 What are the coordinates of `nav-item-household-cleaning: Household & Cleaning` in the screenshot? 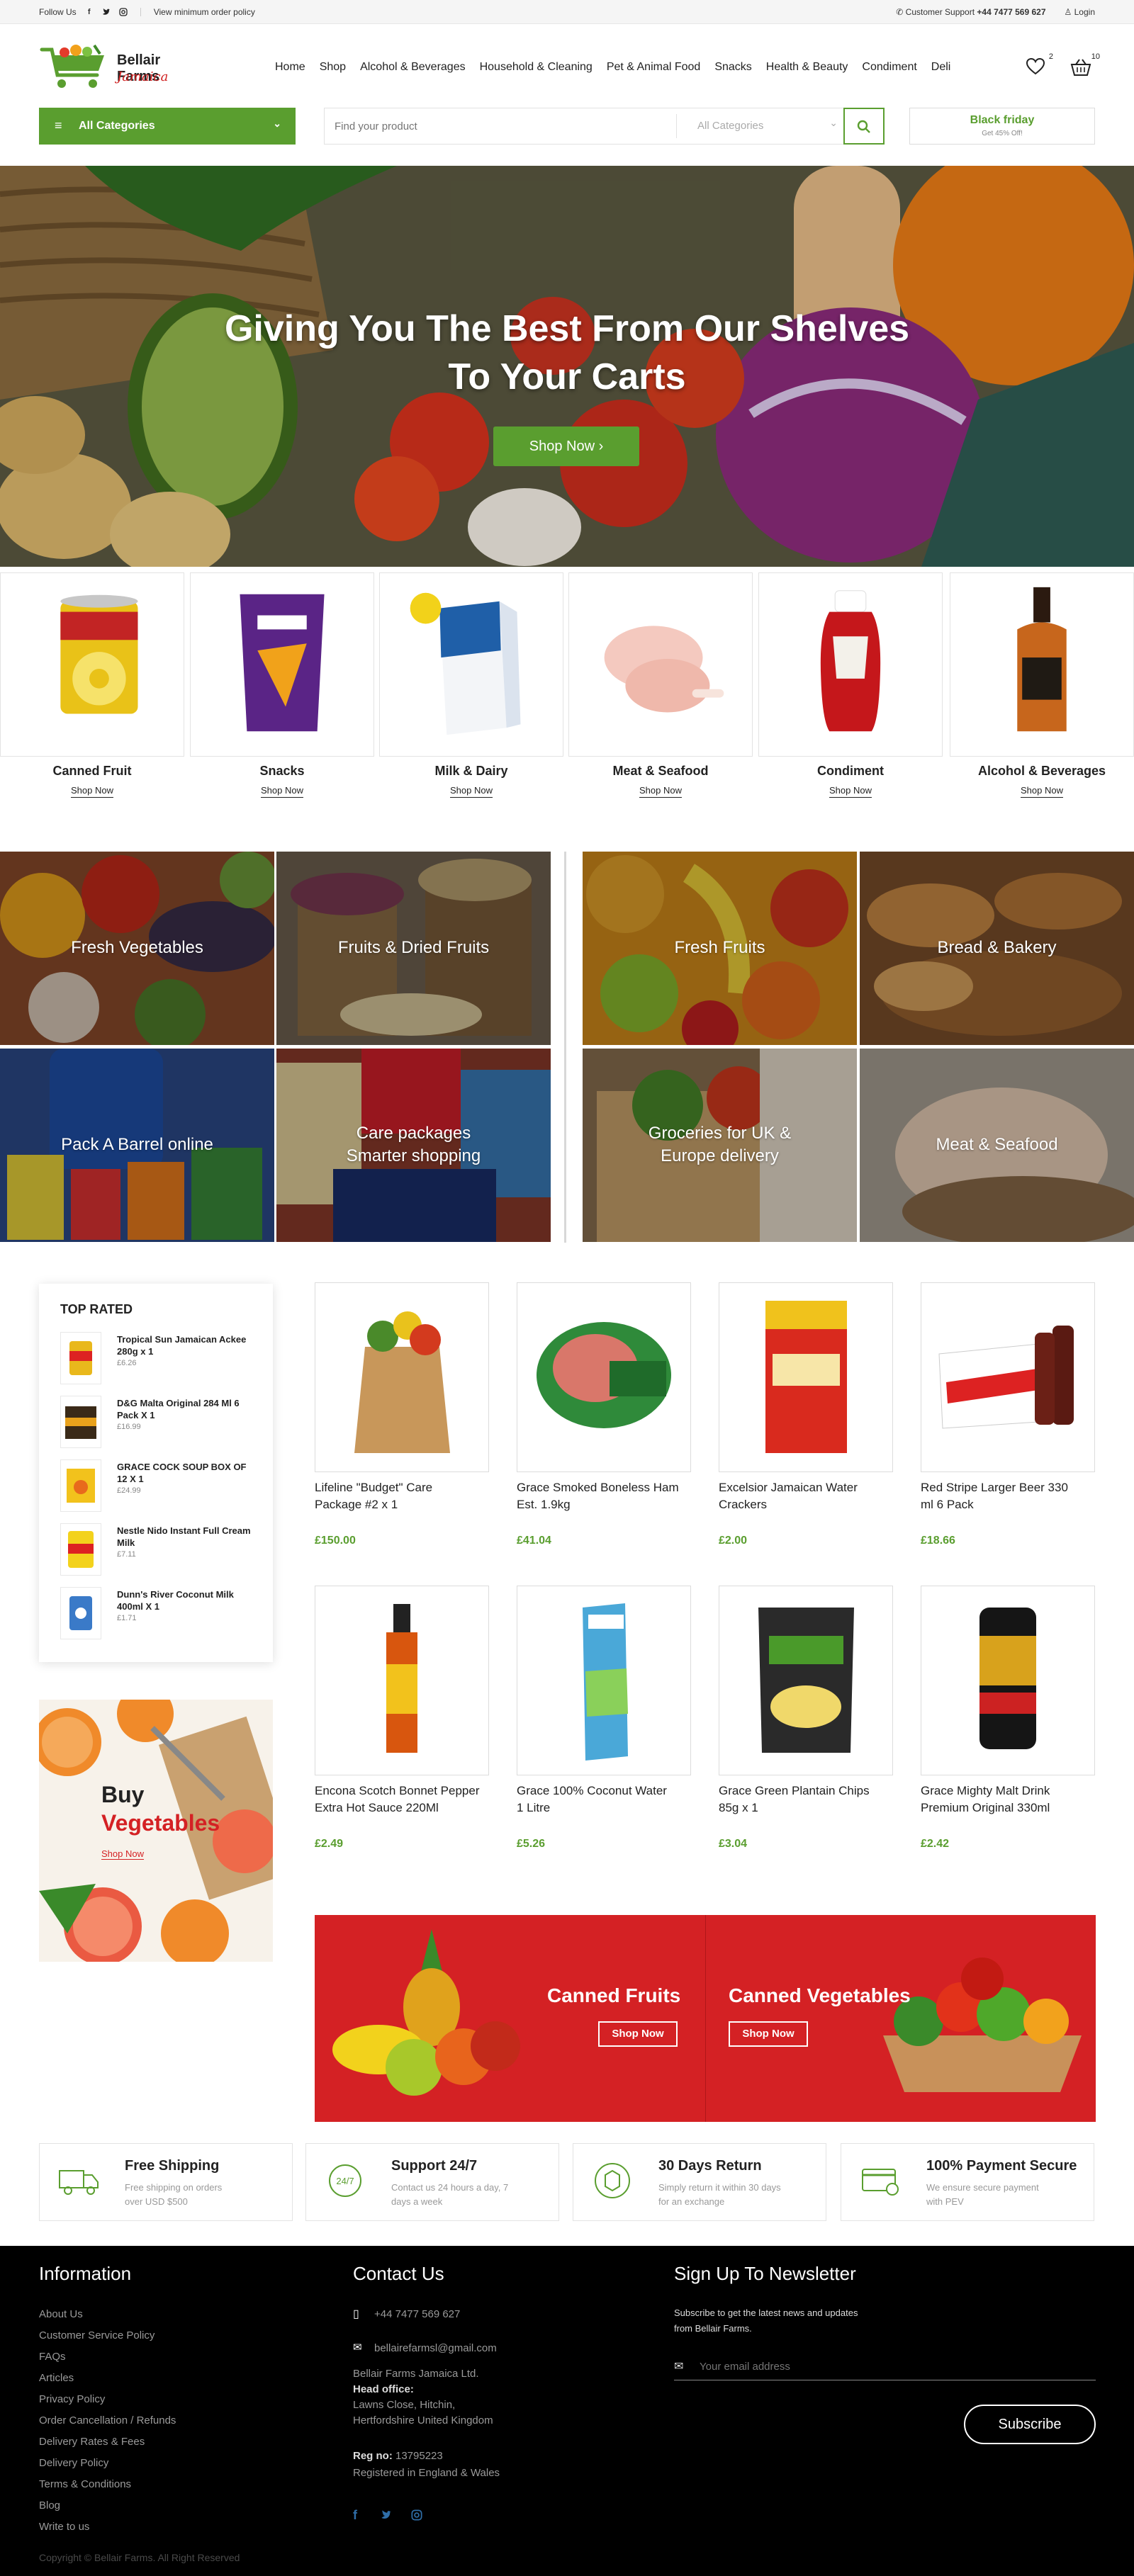 It's located at (536, 67).